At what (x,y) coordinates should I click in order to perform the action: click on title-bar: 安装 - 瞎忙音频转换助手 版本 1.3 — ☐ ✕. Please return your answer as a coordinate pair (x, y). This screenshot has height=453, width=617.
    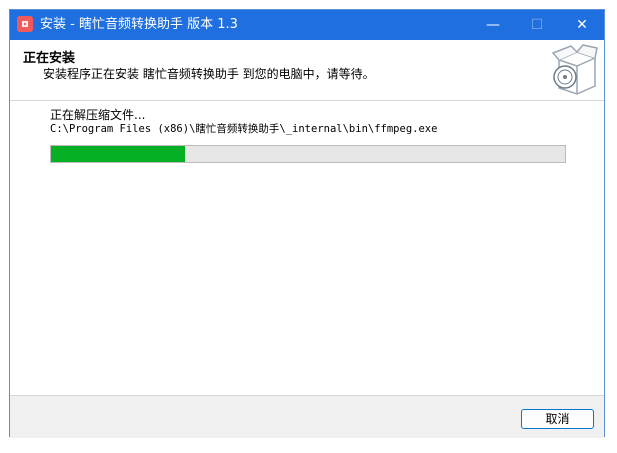
    Looking at the image, I should click on (307, 25).